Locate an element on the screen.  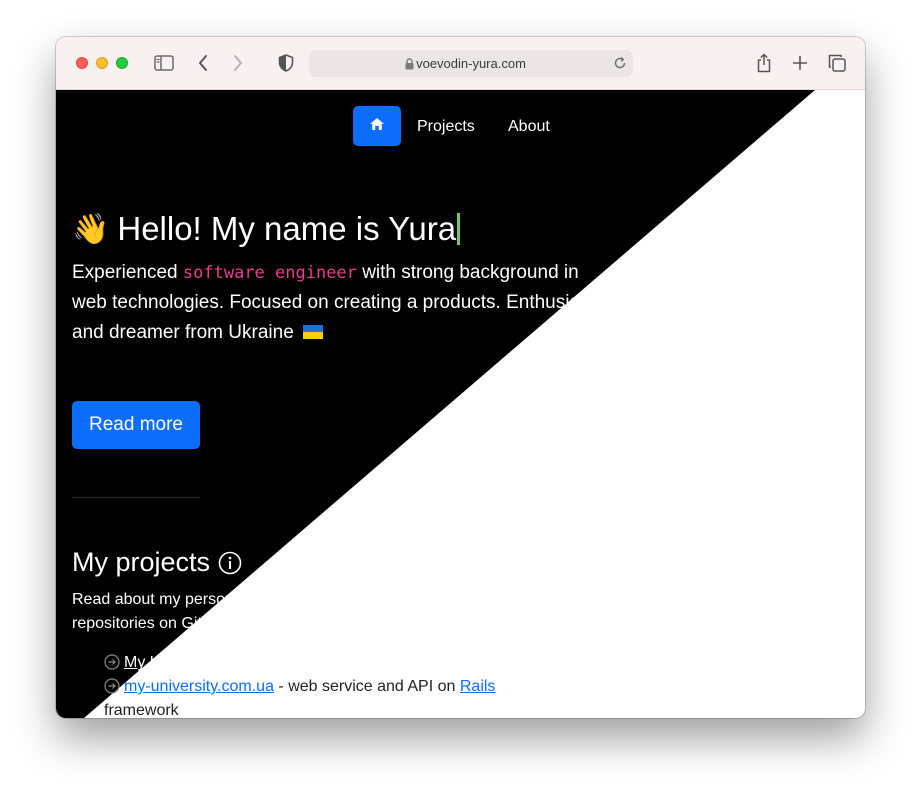
project-desc: - web service and API on is located at coordinates (367, 686).